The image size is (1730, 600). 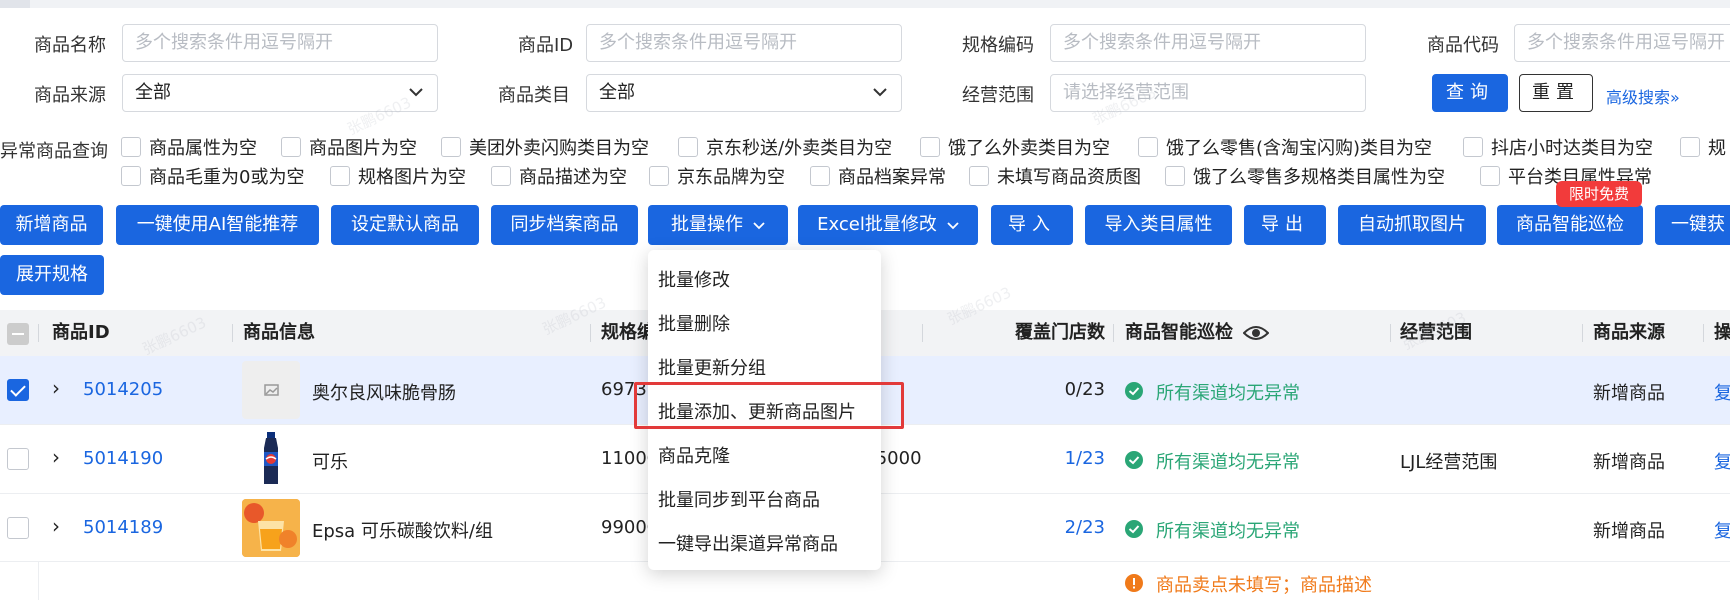 I want to click on abnormal-filter-label: 饿了么零售多规格类目属性为空, so click(x=1319, y=177).